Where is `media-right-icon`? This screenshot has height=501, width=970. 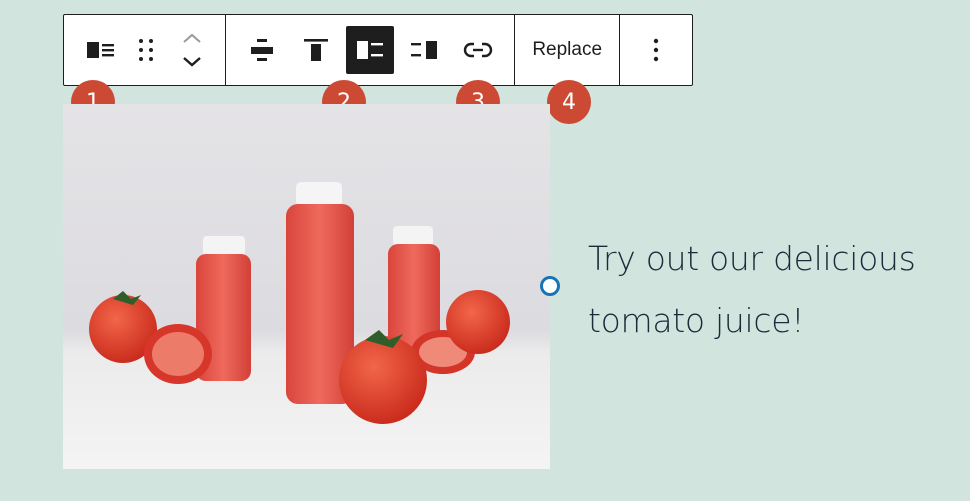
media-right-icon is located at coordinates (423, 50).